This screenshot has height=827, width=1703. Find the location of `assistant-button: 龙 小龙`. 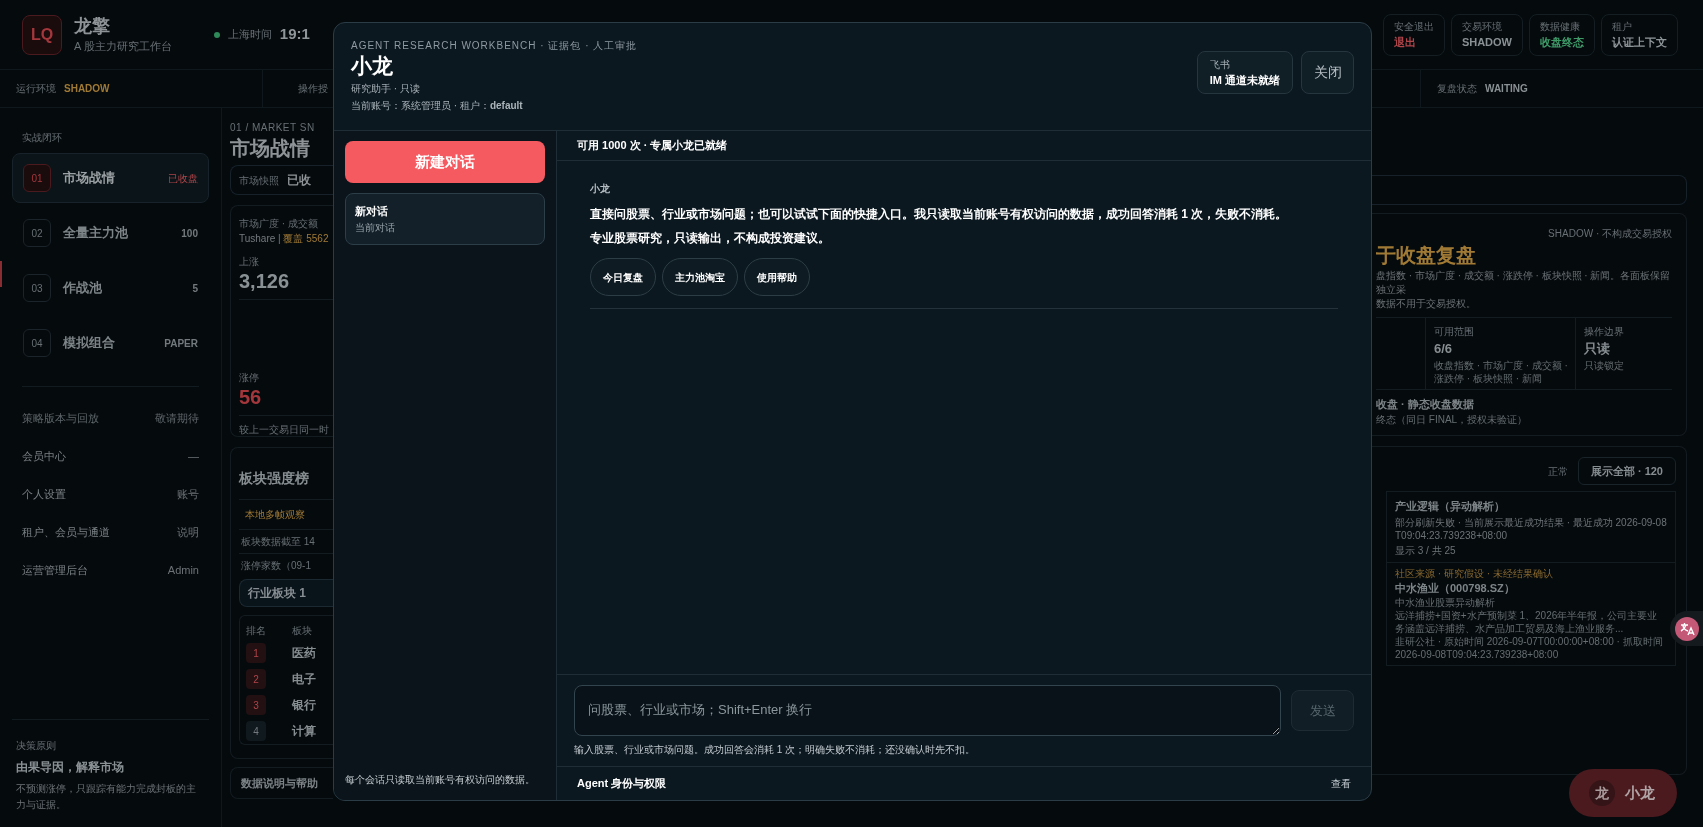

assistant-button: 龙 小龙 is located at coordinates (1623, 793).